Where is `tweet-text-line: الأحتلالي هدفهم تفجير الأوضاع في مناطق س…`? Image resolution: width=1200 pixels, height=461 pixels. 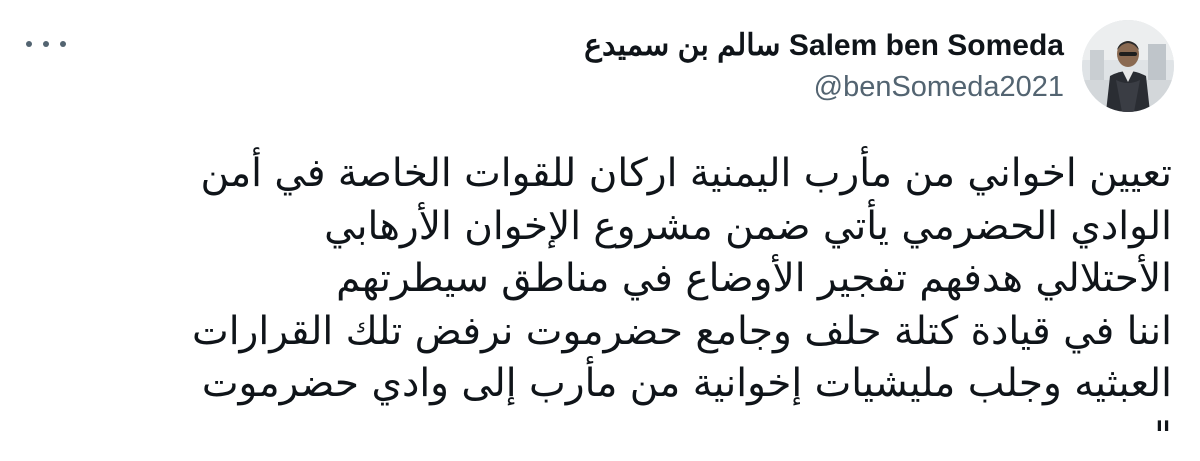
tweet-text-line: الأحتلالي هدفهم تفجير الأوضاع في مناطق س… is located at coordinates (754, 278).